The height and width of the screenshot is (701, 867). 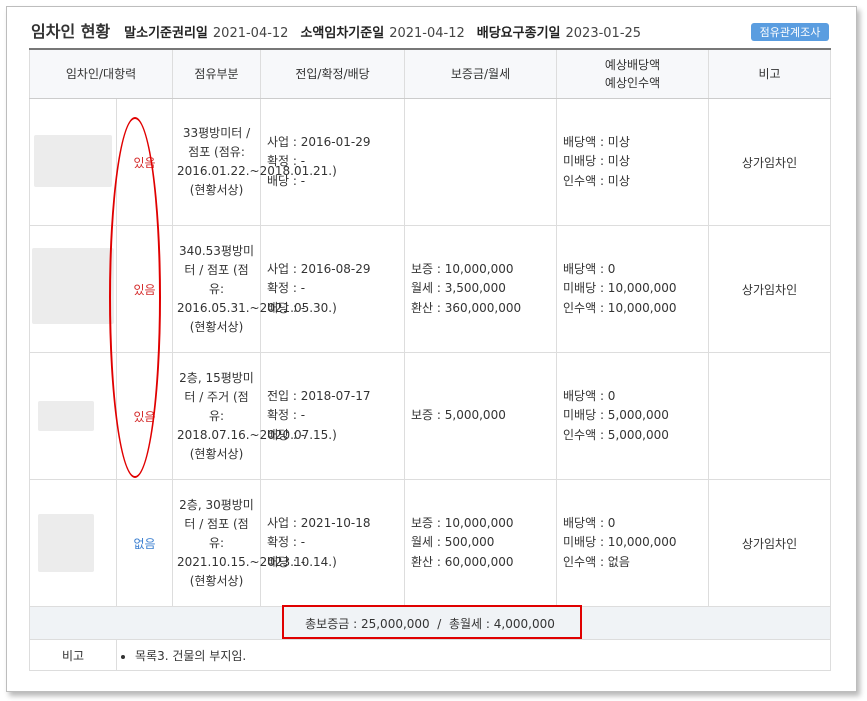 I want to click on col-header-dividend-line2: 예상인수액, so click(x=632, y=83).